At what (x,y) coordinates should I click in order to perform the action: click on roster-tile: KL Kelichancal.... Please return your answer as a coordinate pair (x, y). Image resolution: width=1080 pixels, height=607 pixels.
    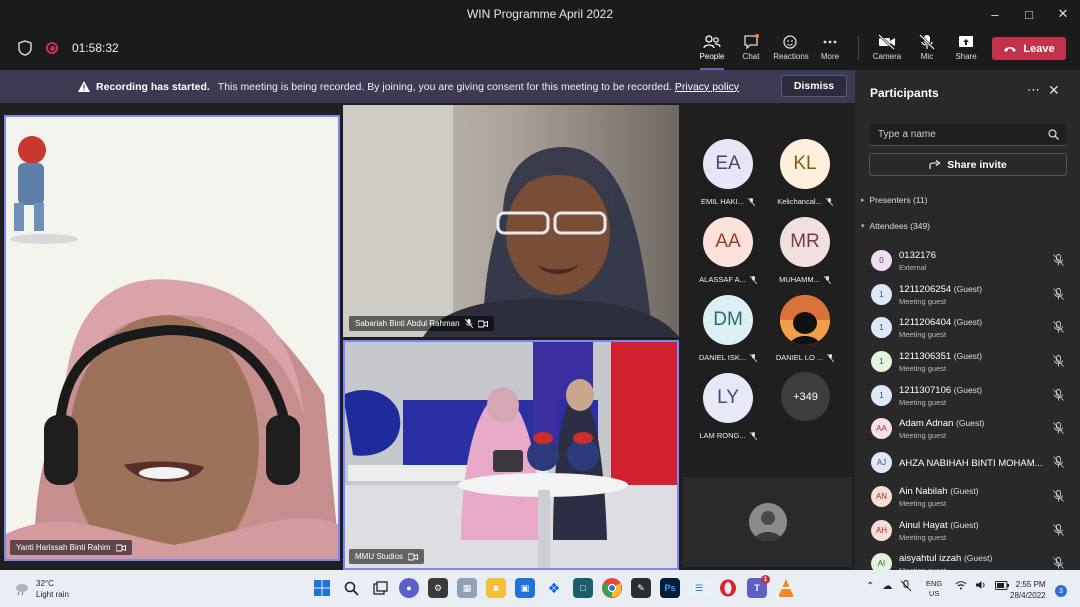
    Looking at the image, I should click on (805, 172).